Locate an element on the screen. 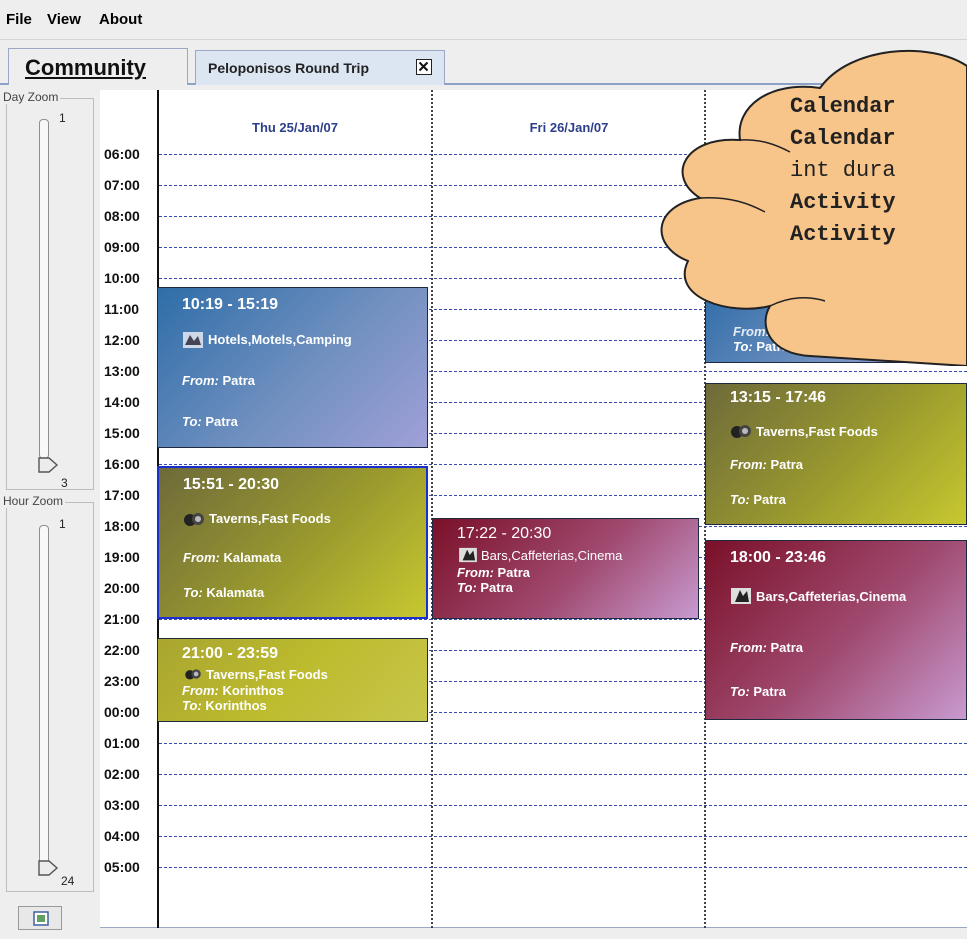 The height and width of the screenshot is (939, 967). tab-trip: Peloponisos Round Trip is located at coordinates (320, 67).